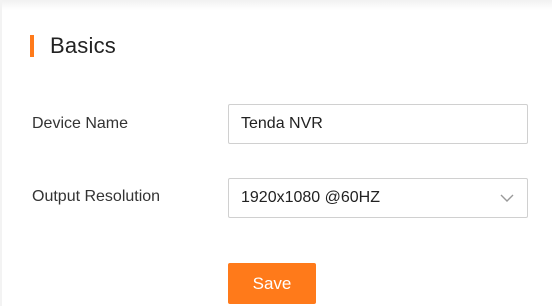 Image resolution: width=552 pixels, height=306 pixels. I want to click on chevron-down-icon, so click(507, 198).